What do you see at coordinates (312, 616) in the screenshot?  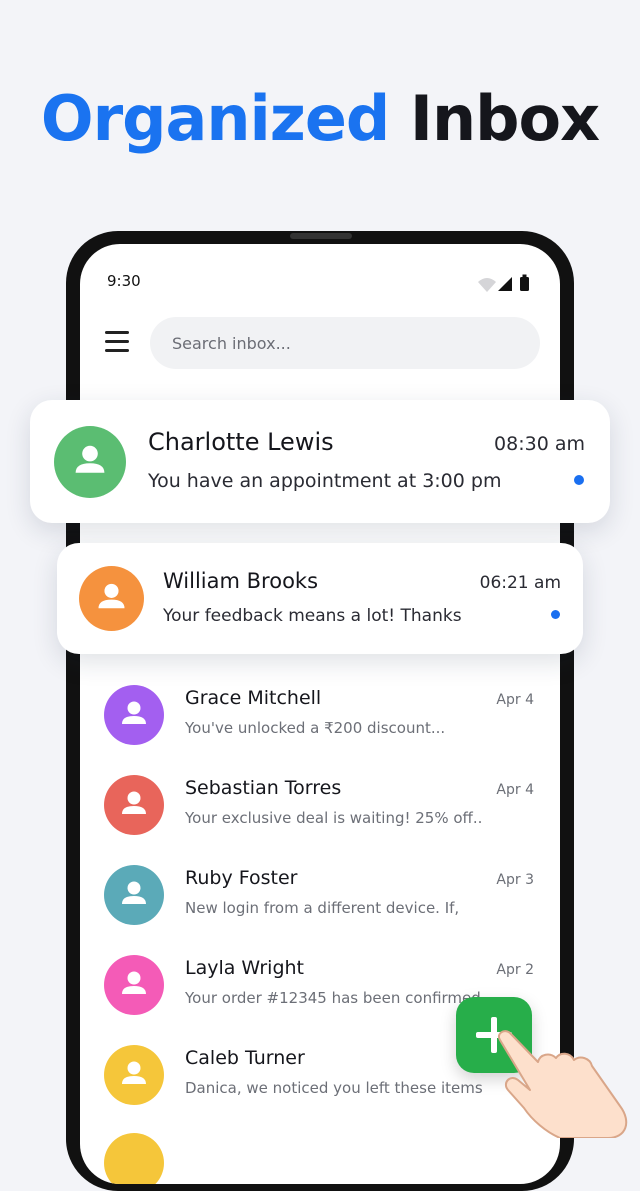 I see `message-preview: Your feedback means a lot! Thanks` at bounding box center [312, 616].